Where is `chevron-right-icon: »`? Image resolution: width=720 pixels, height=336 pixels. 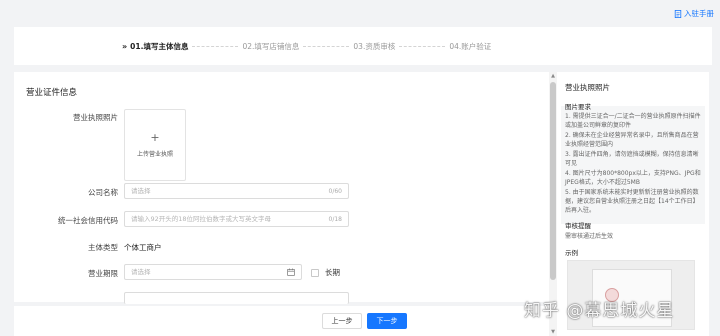 chevron-right-icon: » is located at coordinates (125, 46).